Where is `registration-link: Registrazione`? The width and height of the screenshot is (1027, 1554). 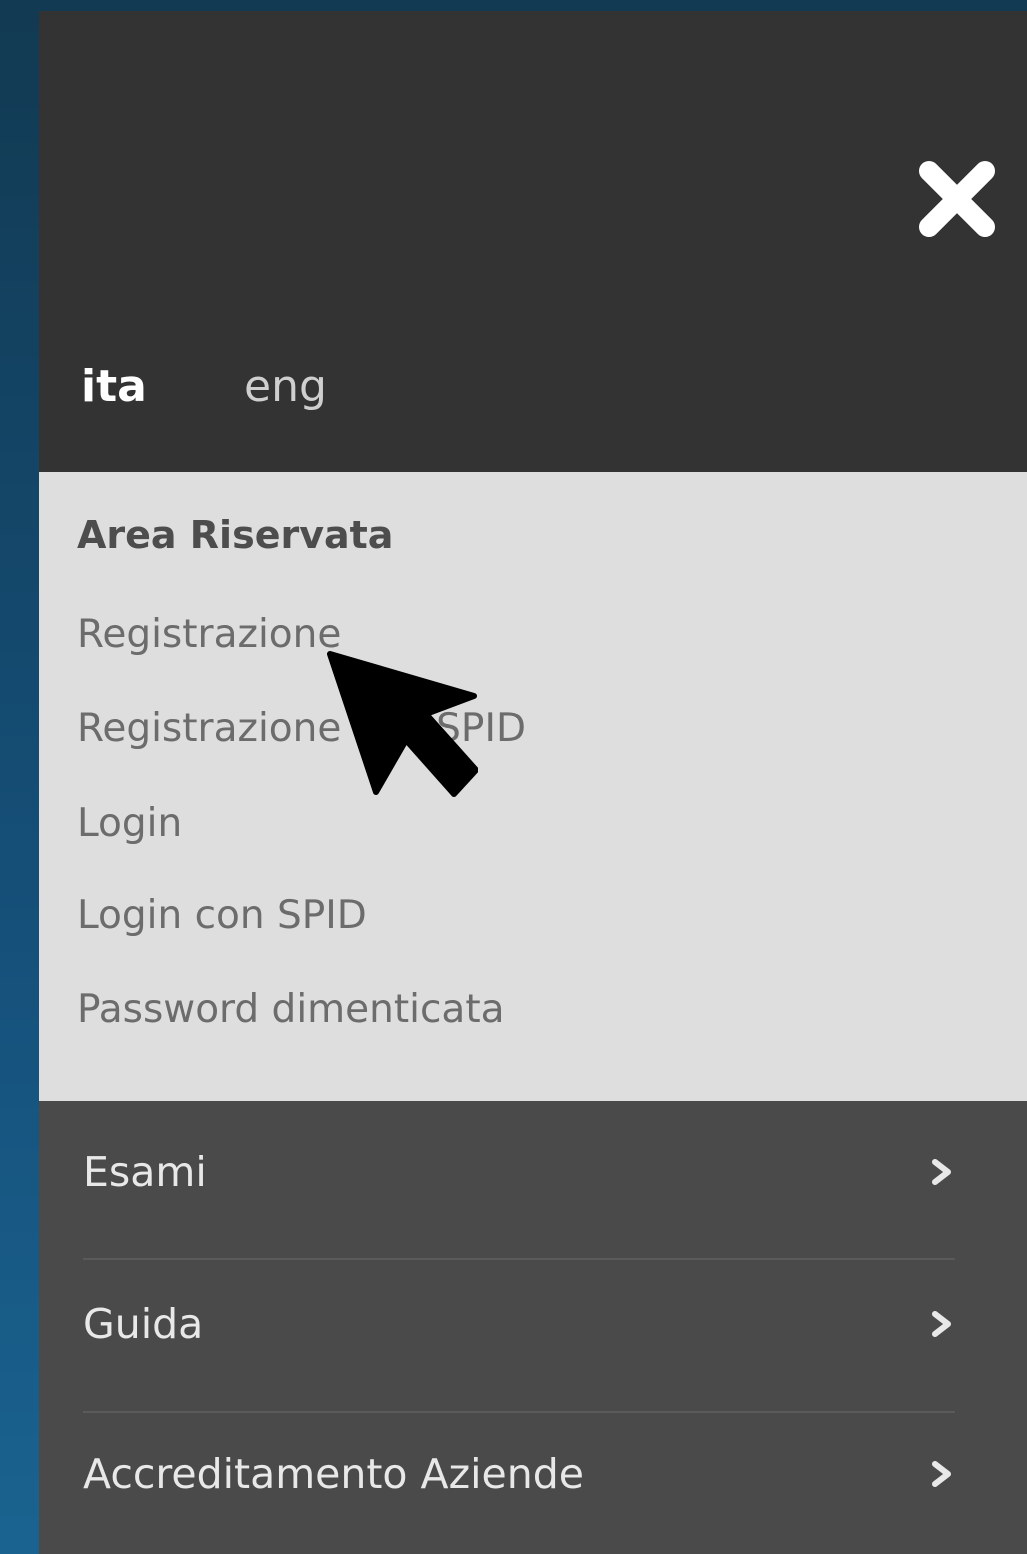
registration-link: Registrazione is located at coordinates (209, 635).